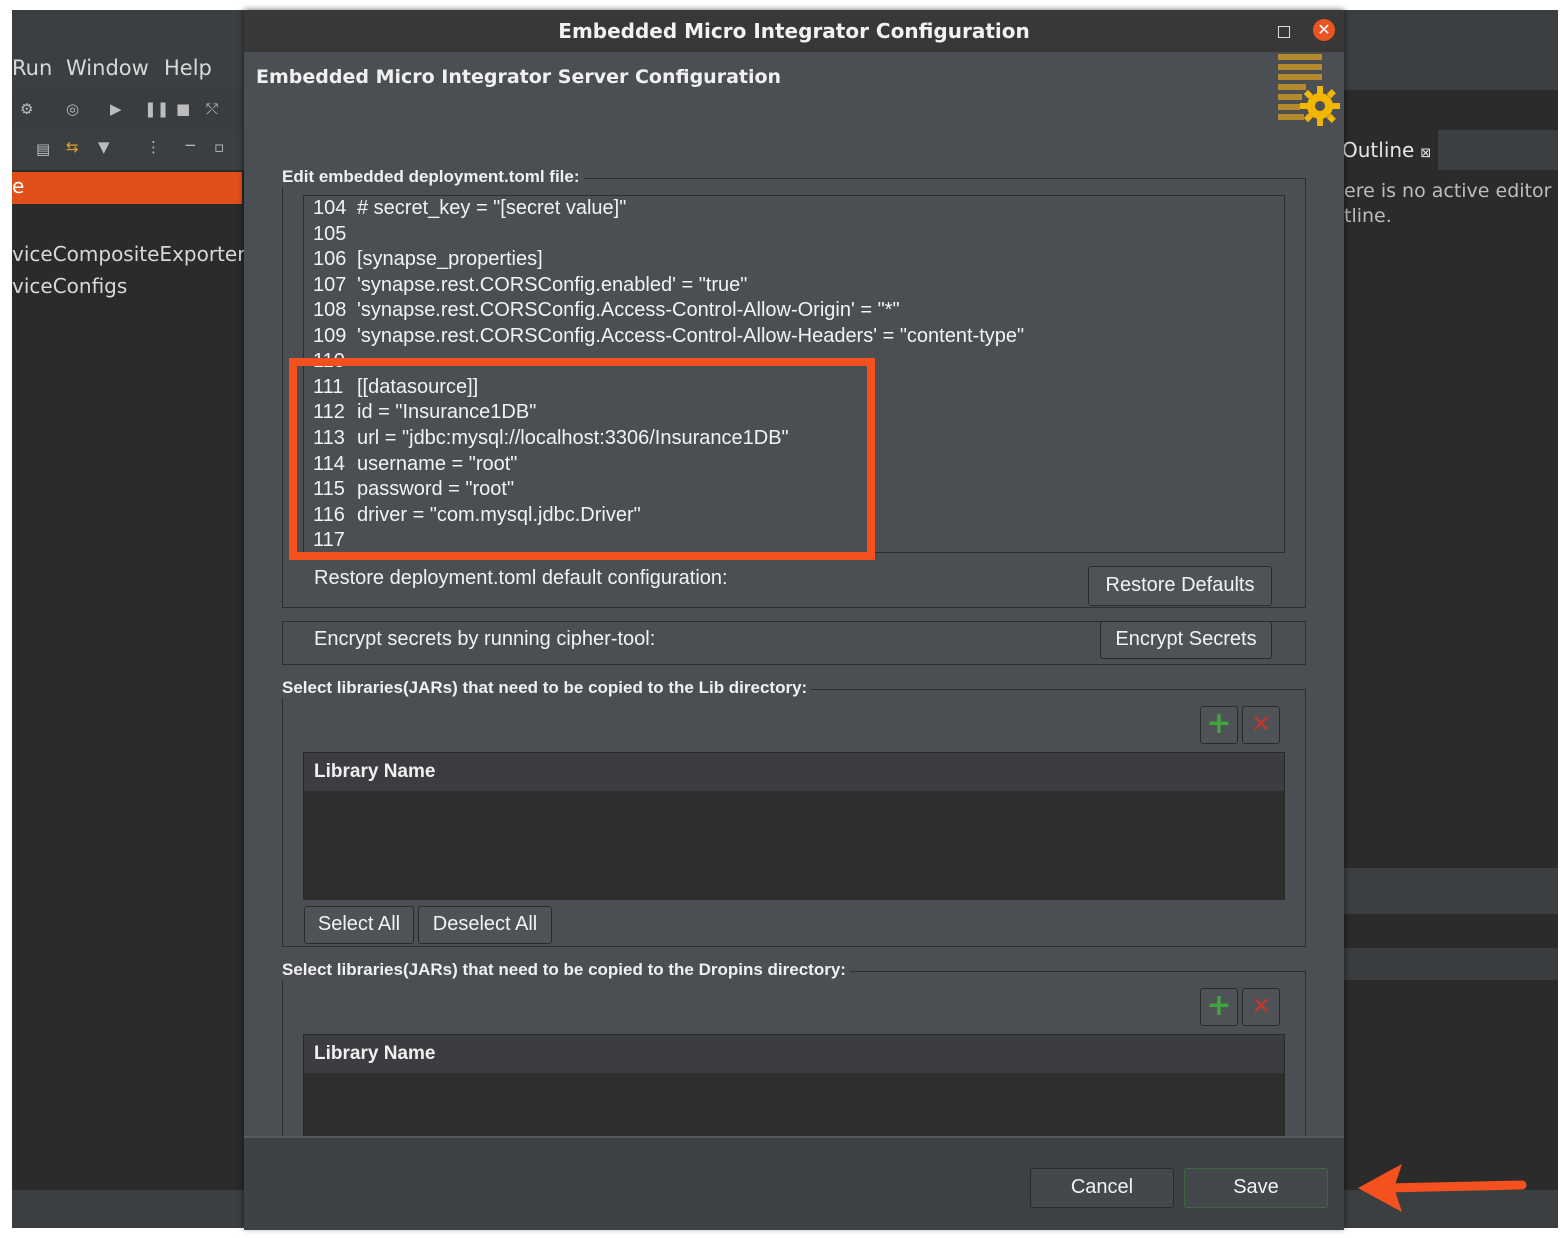  I want to click on arrow-annotation, so click(1442, 1188).